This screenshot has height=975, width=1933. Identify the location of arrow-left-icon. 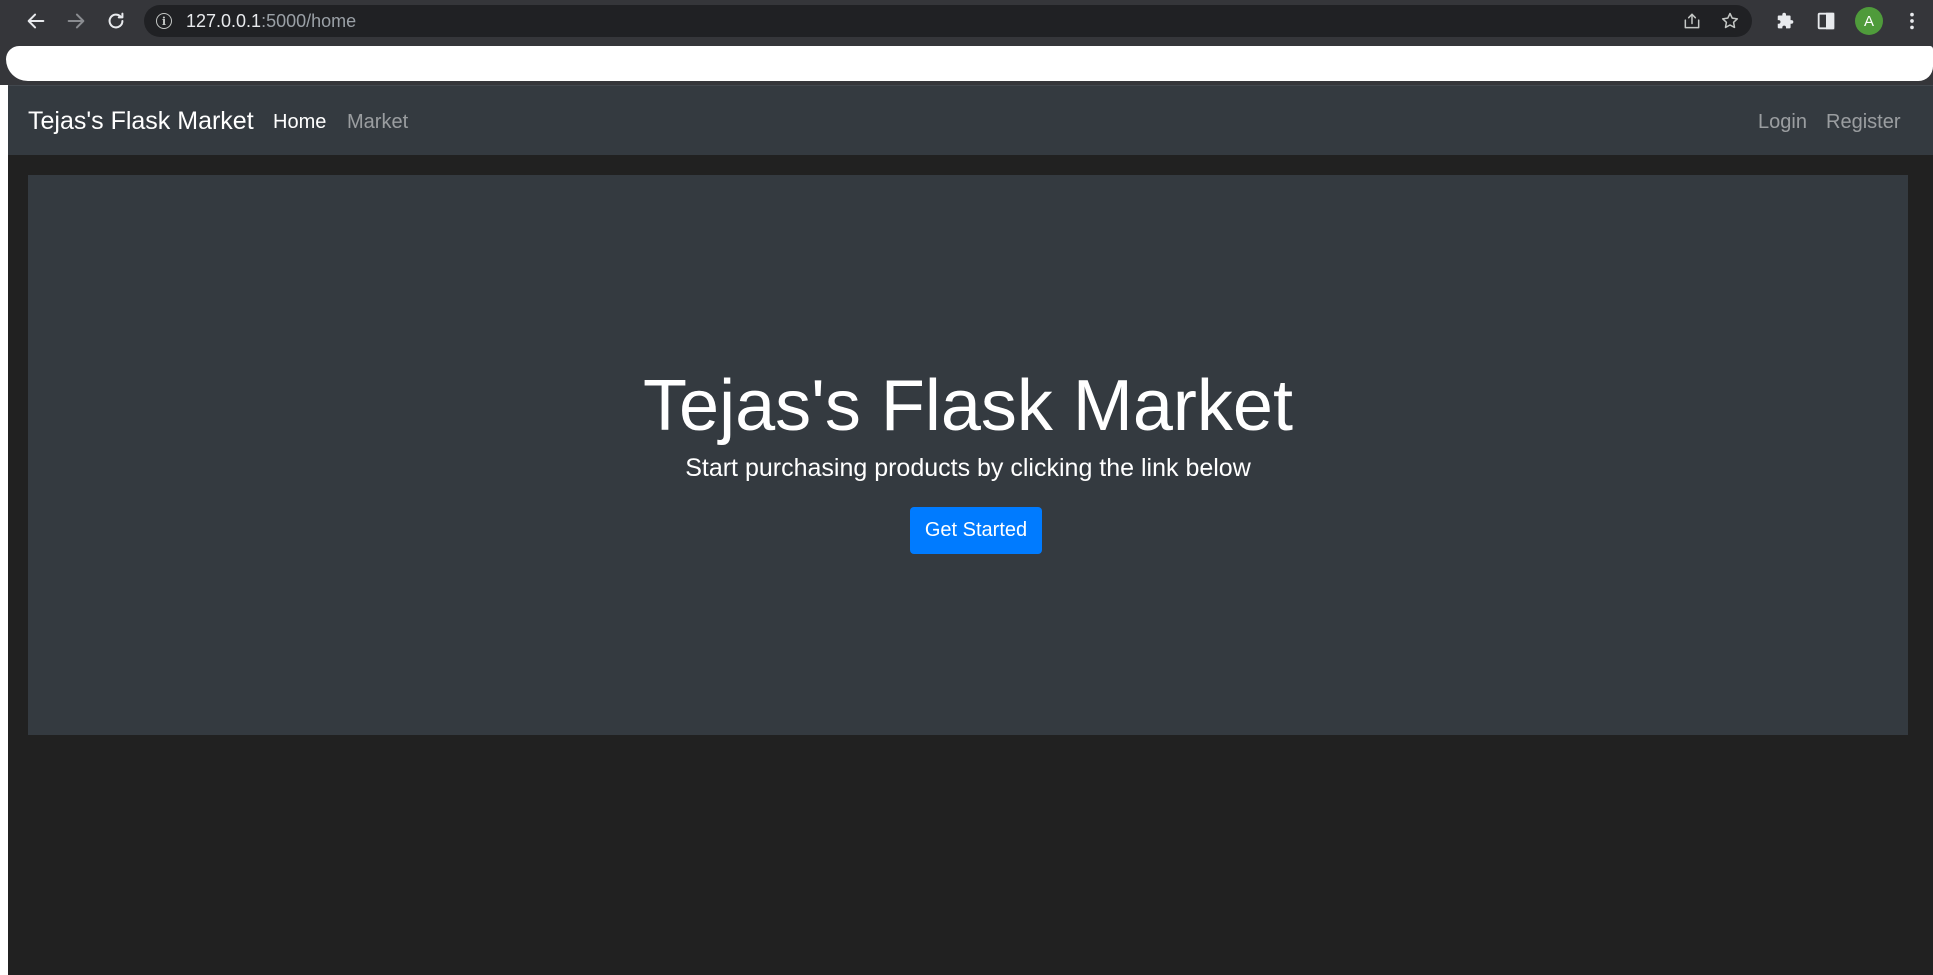
(36, 21).